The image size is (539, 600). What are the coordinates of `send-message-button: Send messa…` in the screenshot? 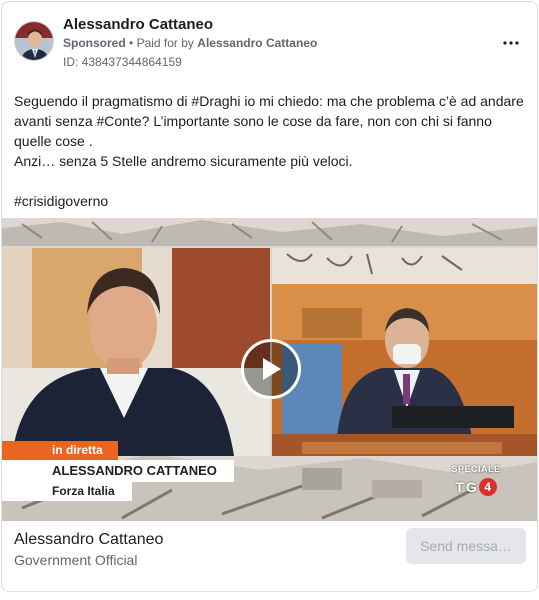 It's located at (466, 546).